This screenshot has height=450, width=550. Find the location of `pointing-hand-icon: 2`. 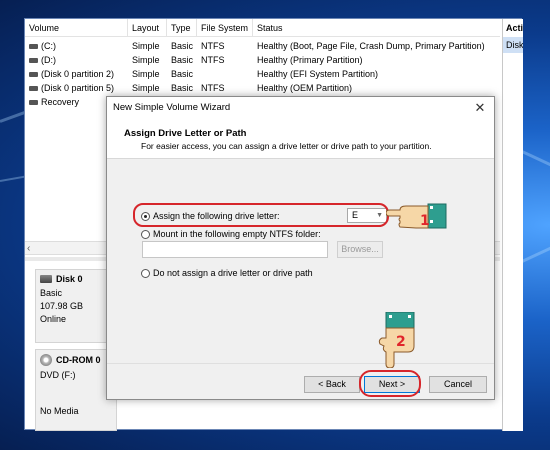

pointing-hand-icon: 2 is located at coordinates (396, 340).